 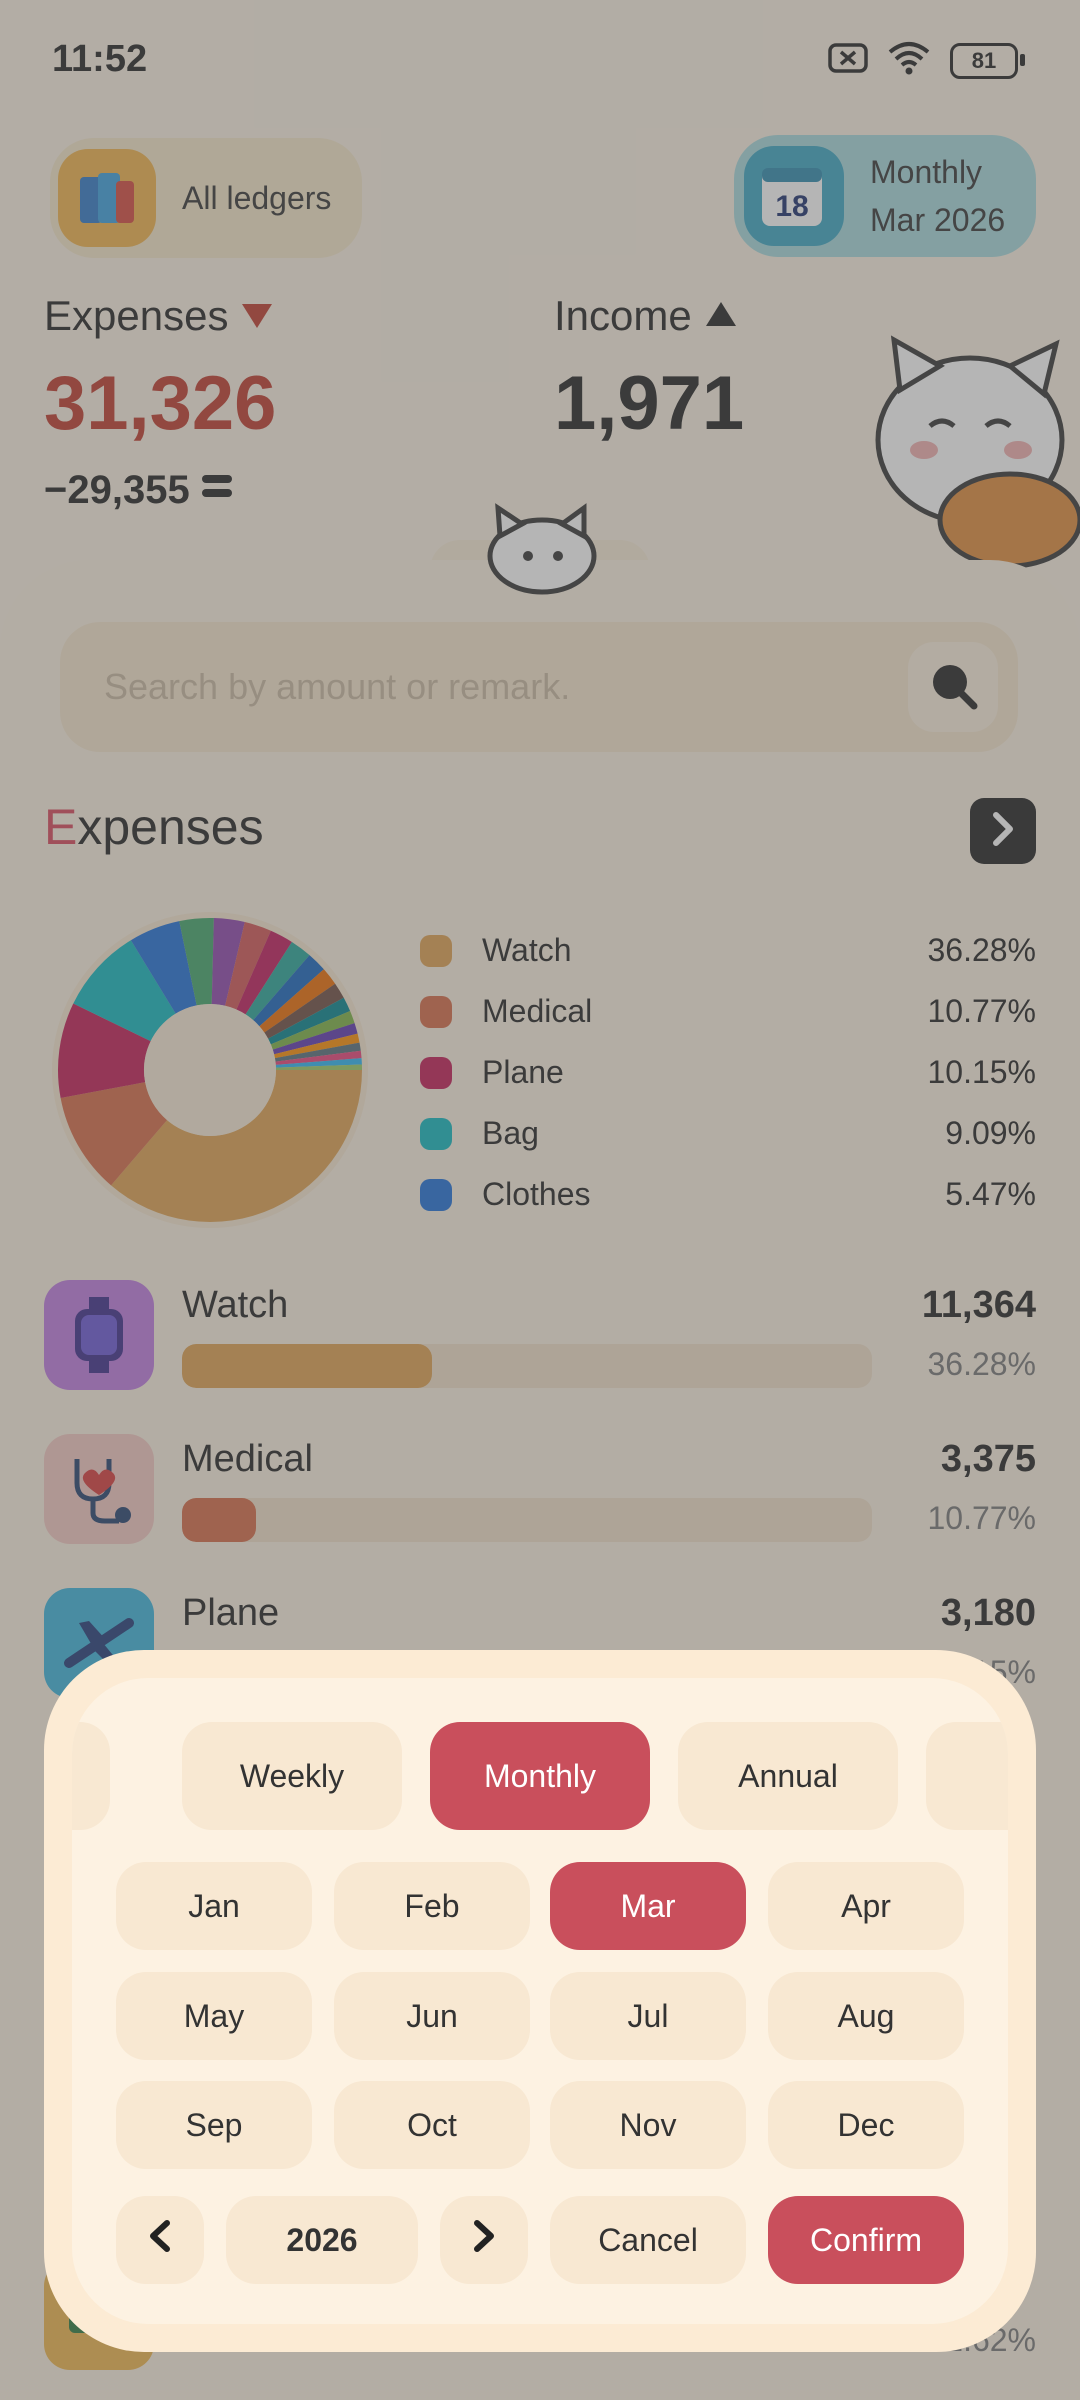 What do you see at coordinates (788, 1776) in the screenshot?
I see `mode-chip-annual: Annual` at bounding box center [788, 1776].